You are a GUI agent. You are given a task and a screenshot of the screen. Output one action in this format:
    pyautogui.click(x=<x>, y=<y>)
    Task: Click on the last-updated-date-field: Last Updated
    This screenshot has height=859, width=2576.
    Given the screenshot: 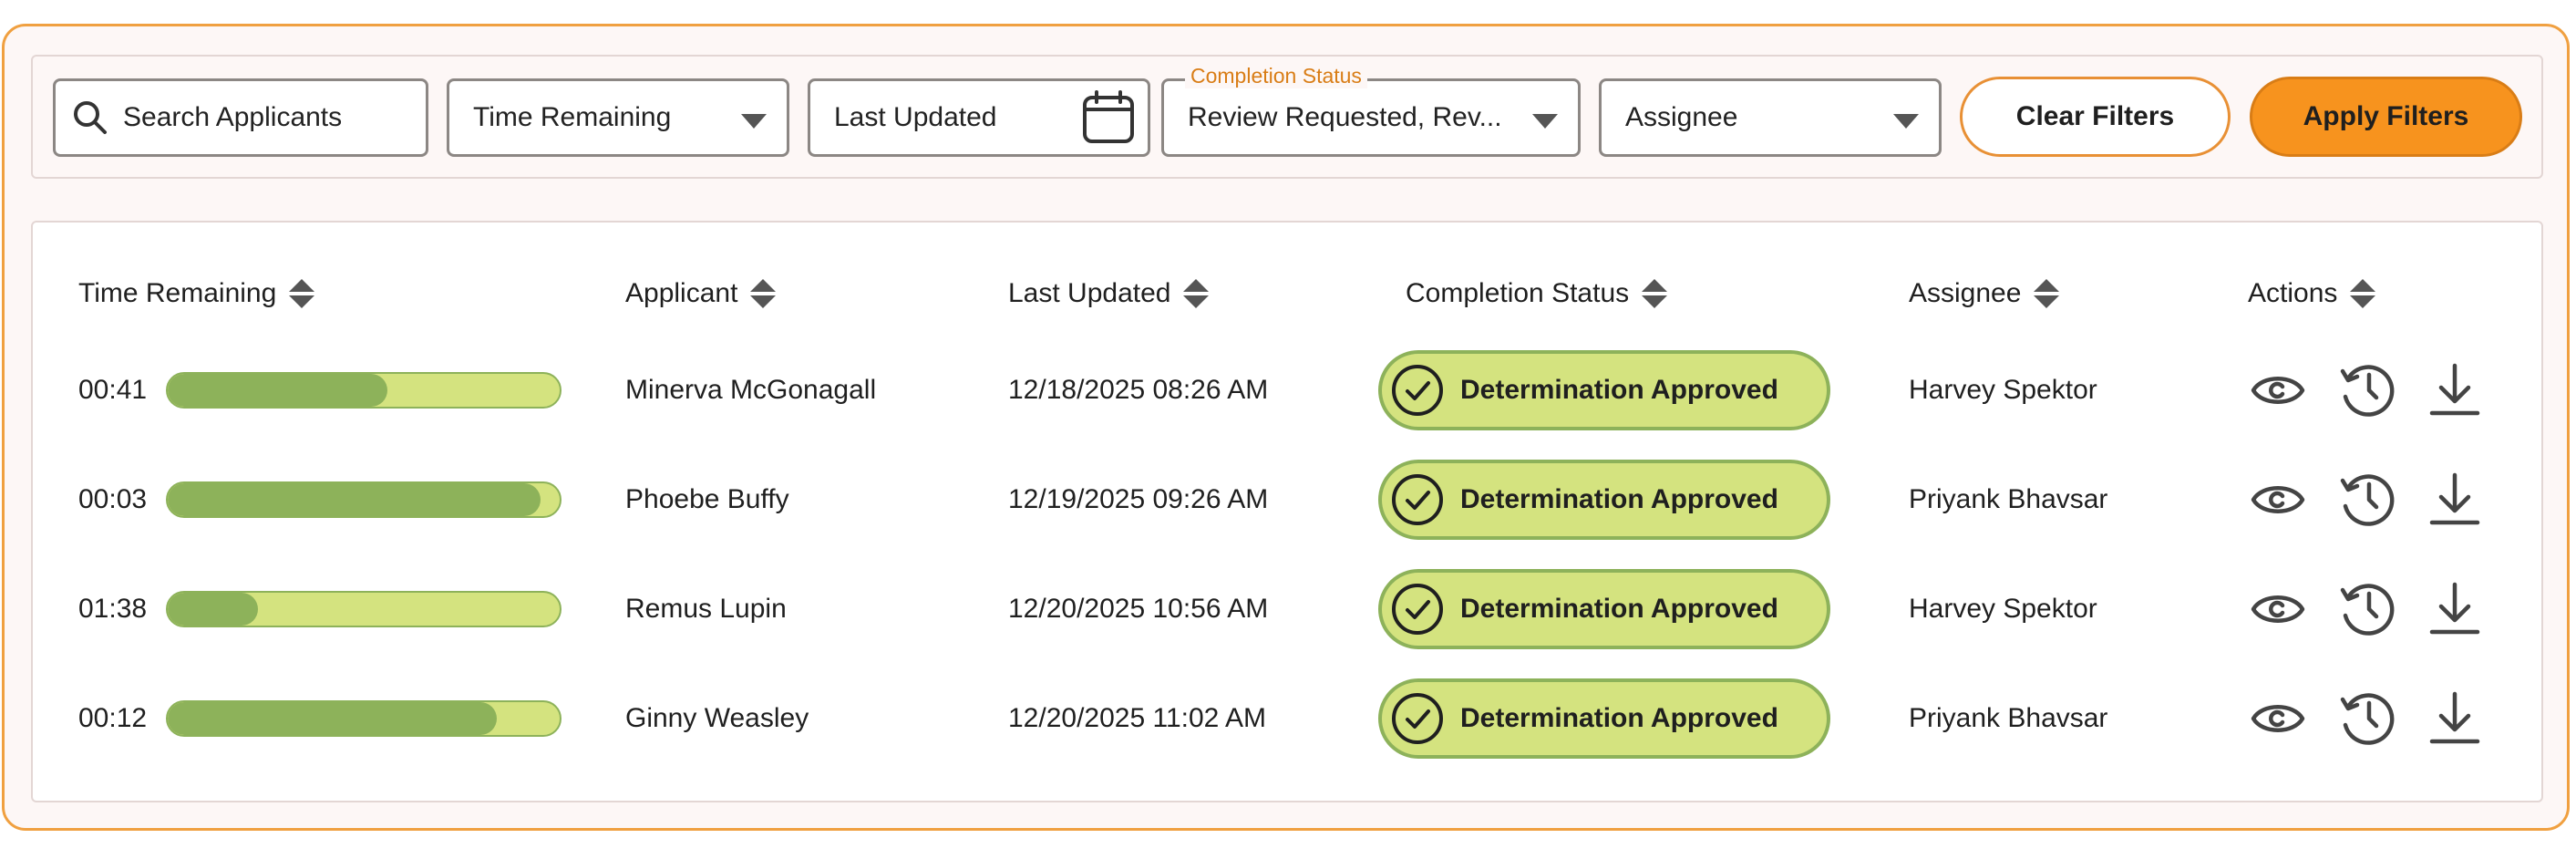 What is the action you would take?
    pyautogui.click(x=979, y=118)
    